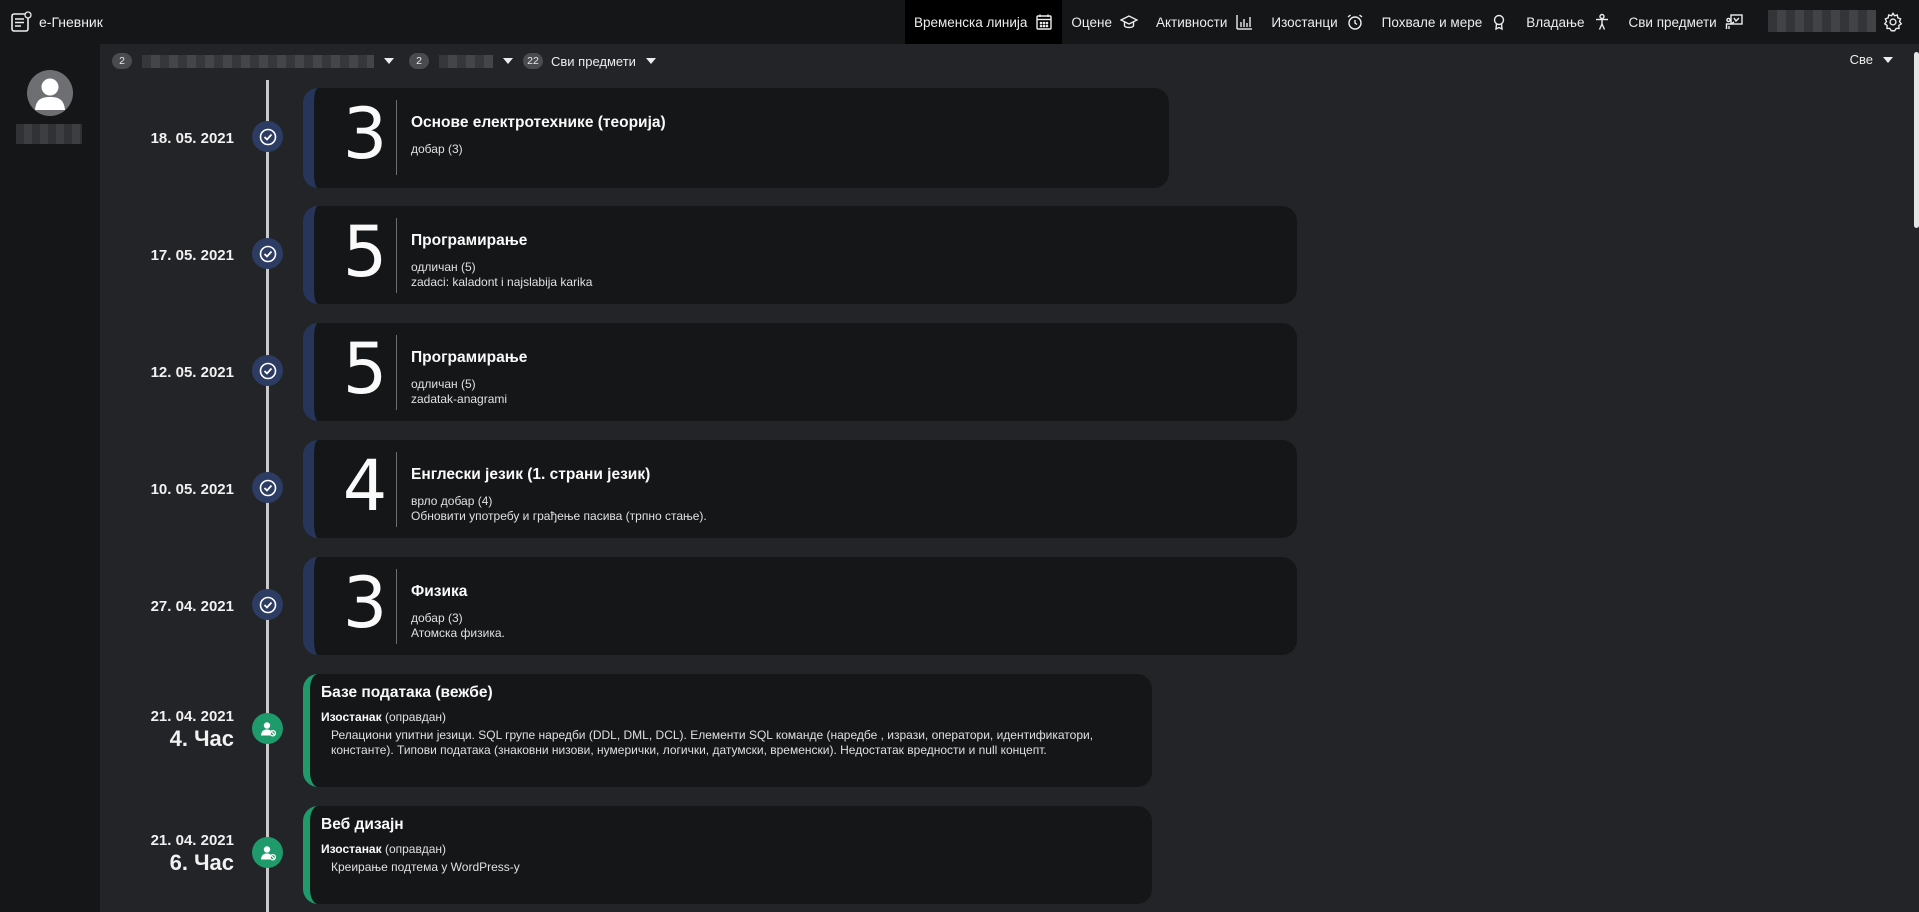  I want to click on nav-timeline-label: Временска линија, so click(971, 22).